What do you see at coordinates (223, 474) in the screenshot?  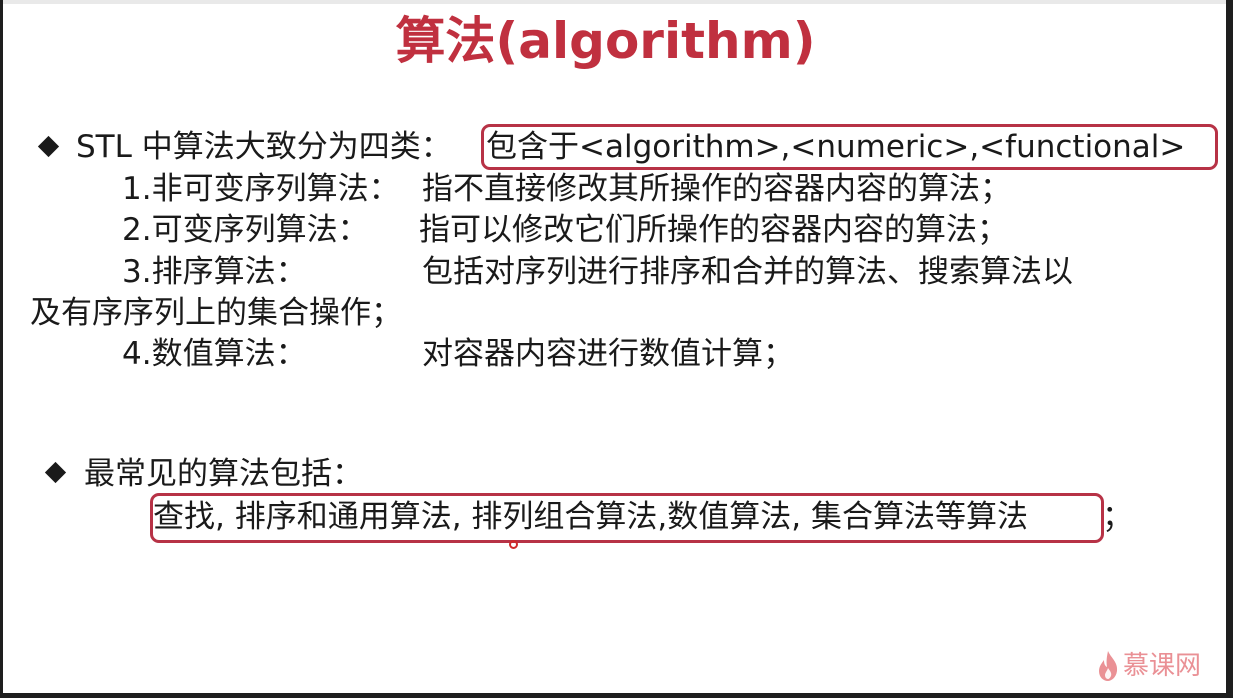 I see `section2-bullet-text: 最常见的算法包括：` at bounding box center [223, 474].